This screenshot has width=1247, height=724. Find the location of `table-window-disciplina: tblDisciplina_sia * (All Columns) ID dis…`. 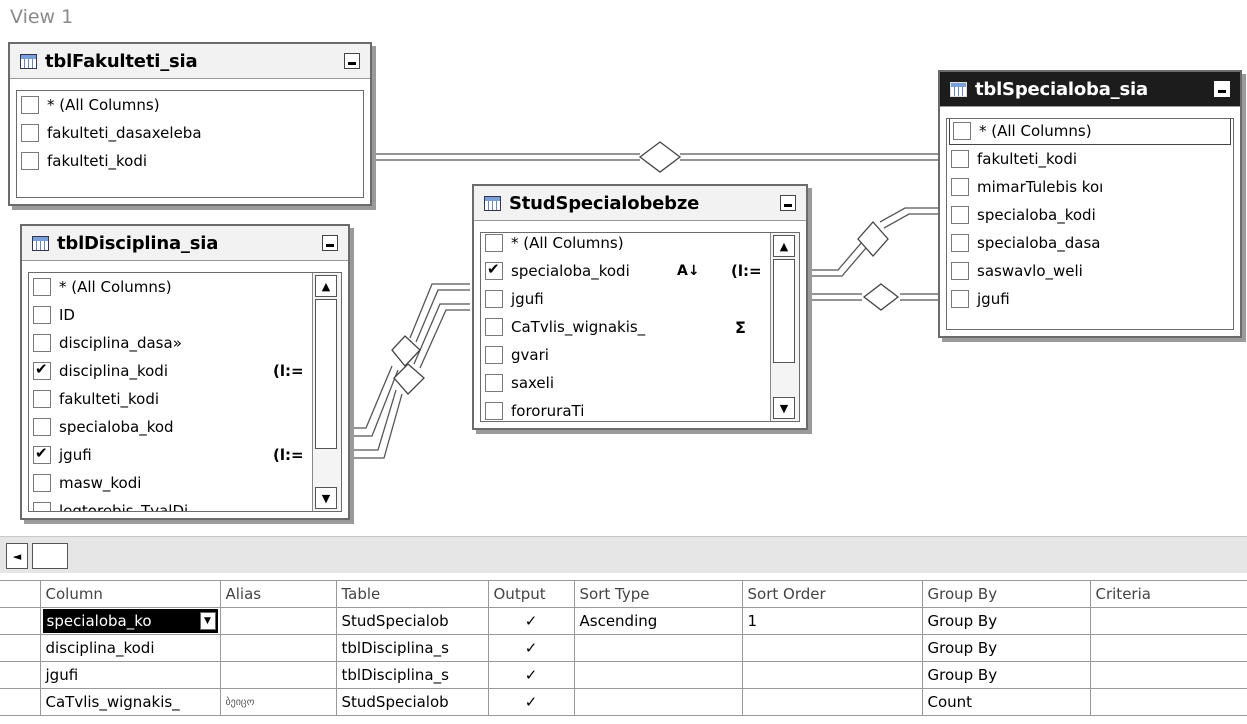

table-window-disciplina: tblDisciplina_sia * (All Columns) ID dis… is located at coordinates (185, 372).